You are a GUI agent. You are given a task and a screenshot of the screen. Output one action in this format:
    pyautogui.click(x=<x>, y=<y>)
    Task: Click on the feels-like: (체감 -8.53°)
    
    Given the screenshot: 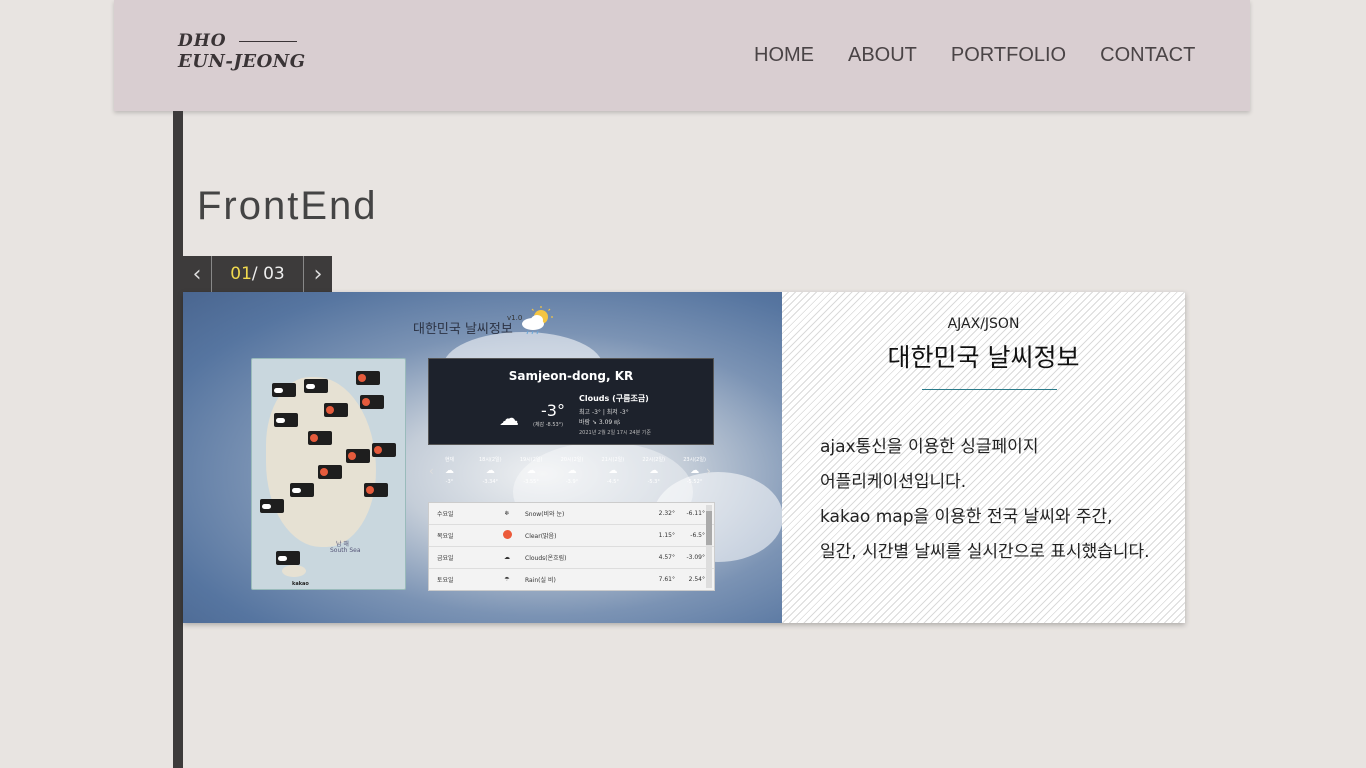 What is the action you would take?
    pyautogui.click(x=548, y=425)
    